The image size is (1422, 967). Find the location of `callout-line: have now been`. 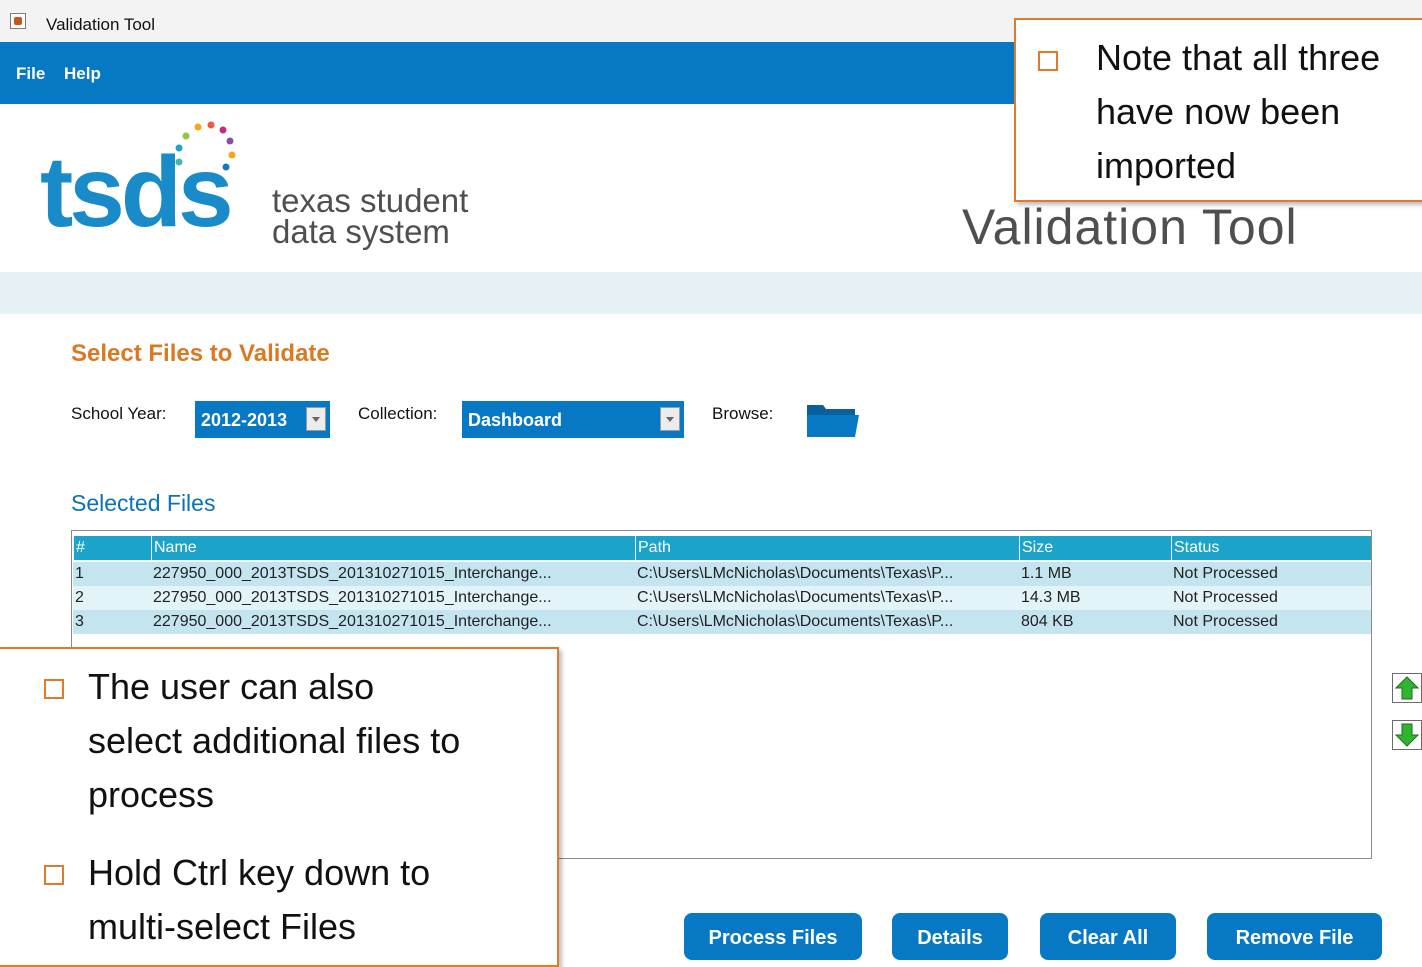

callout-line: have now been is located at coordinates (1218, 111).